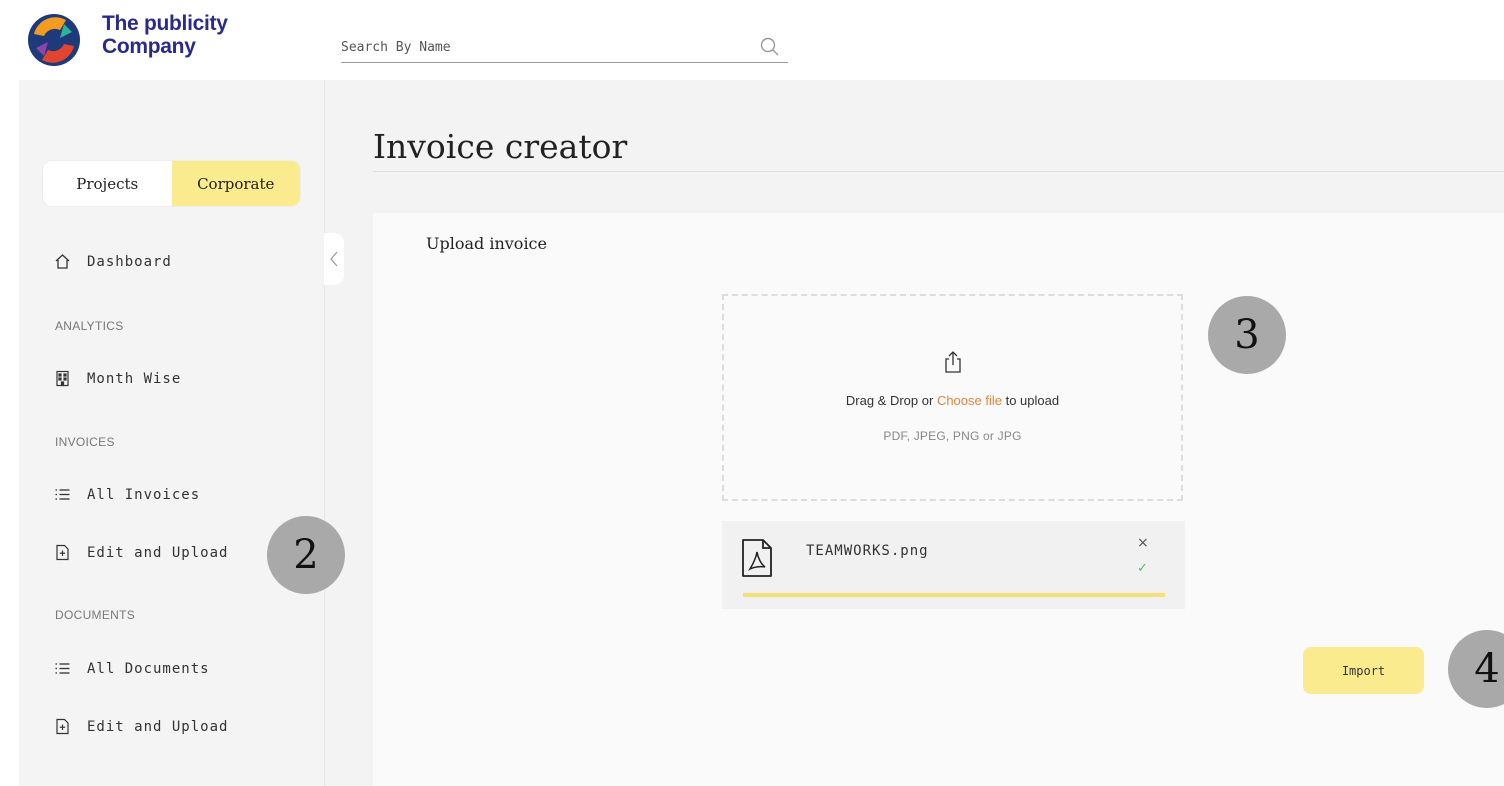 The height and width of the screenshot is (786, 1504). What do you see at coordinates (1030, 400) in the screenshot?
I see `dropzone-text-after: to upload` at bounding box center [1030, 400].